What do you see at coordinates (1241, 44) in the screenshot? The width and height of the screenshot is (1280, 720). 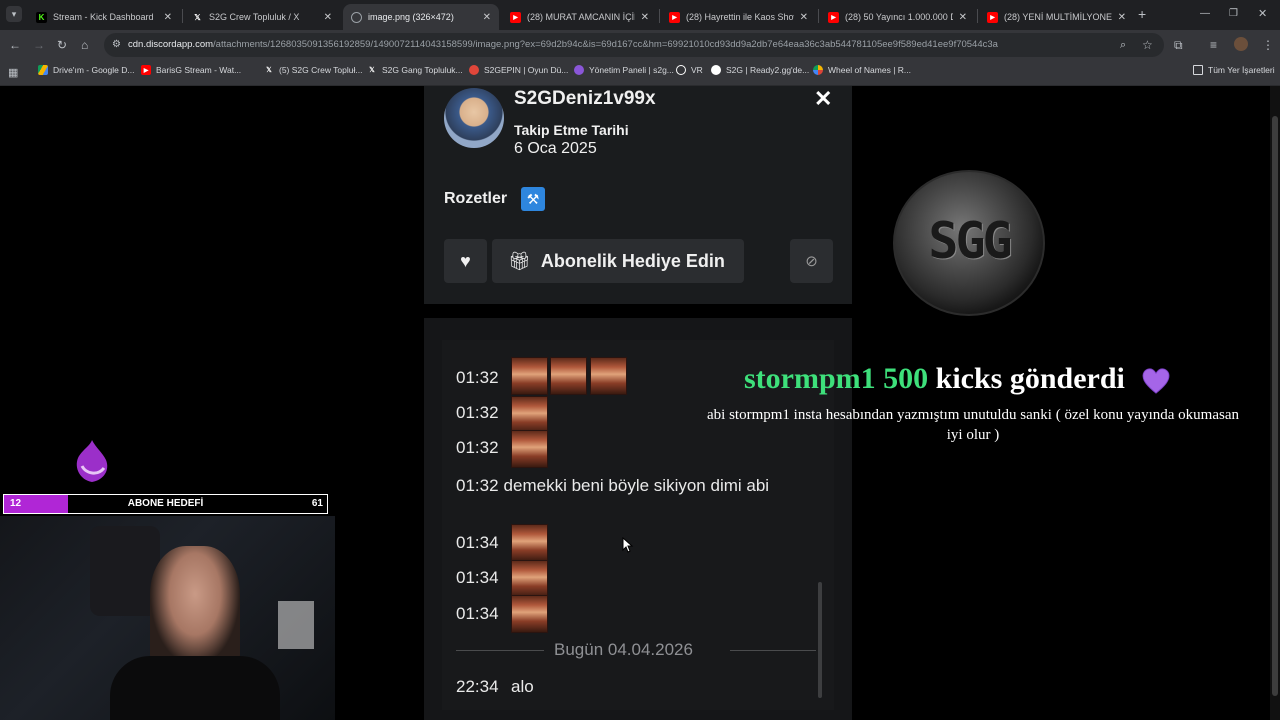 I see `profile-avatar-icon` at bounding box center [1241, 44].